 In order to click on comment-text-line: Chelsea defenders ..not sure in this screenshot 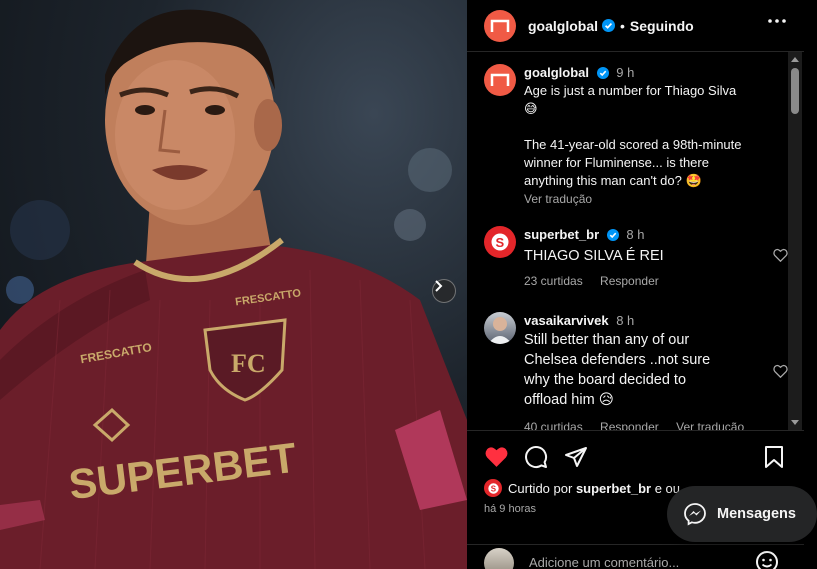, I will do `click(617, 360)`.